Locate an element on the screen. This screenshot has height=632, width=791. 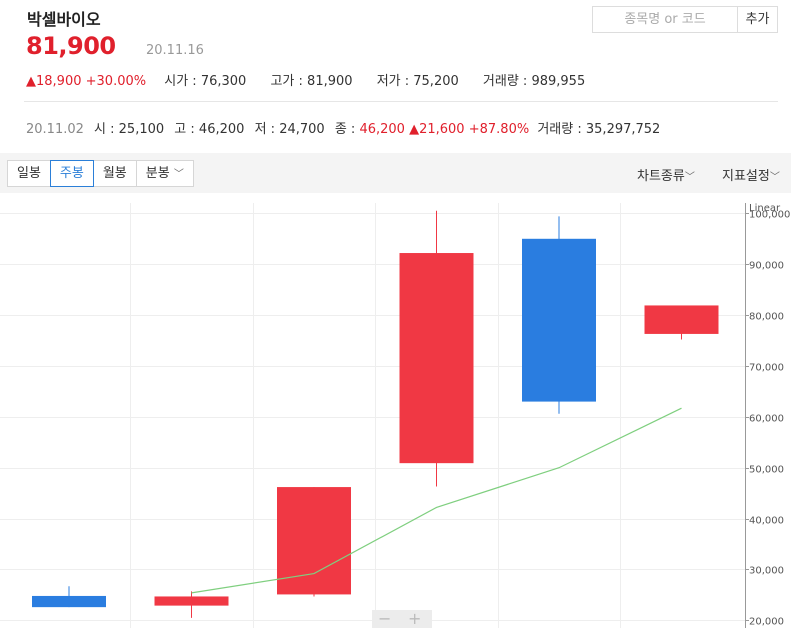
bar-open-label: 시 is located at coordinates (100, 129).